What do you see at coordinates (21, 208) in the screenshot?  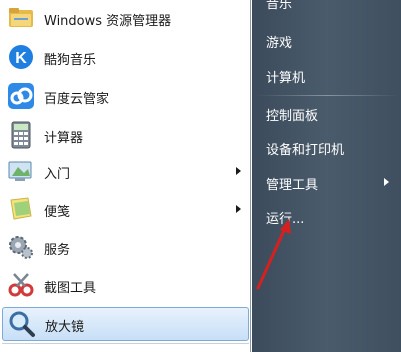 I see `sticky-notes-icon` at bounding box center [21, 208].